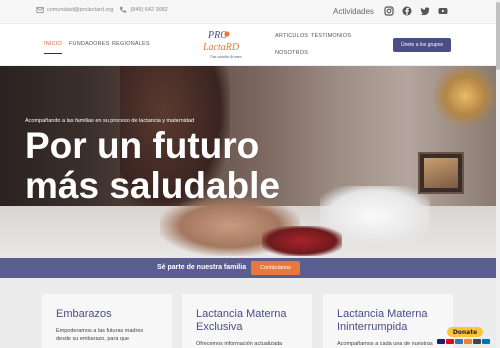  Describe the element at coordinates (291, 53) in the screenshot. I see `nav-nosotros: NOSOTROS` at that location.